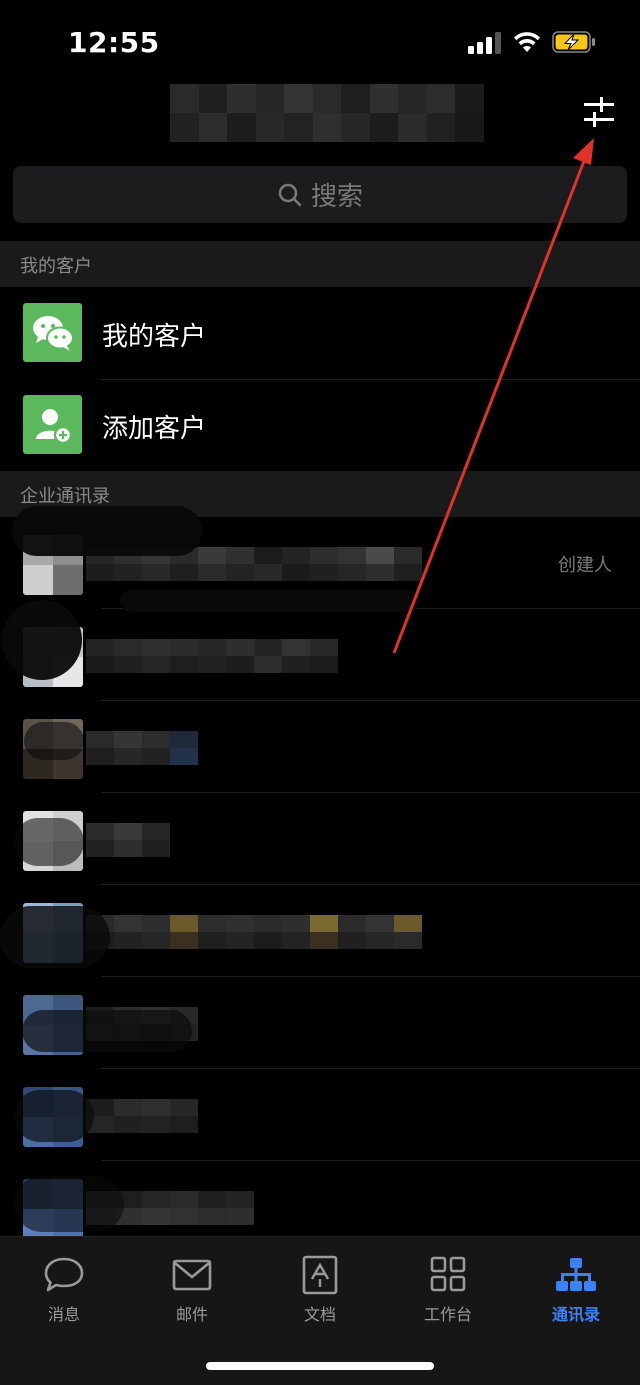 The width and height of the screenshot is (640, 1385). Describe the element at coordinates (576, 1295) in the screenshot. I see `tab-contacts: 通讯录` at that location.